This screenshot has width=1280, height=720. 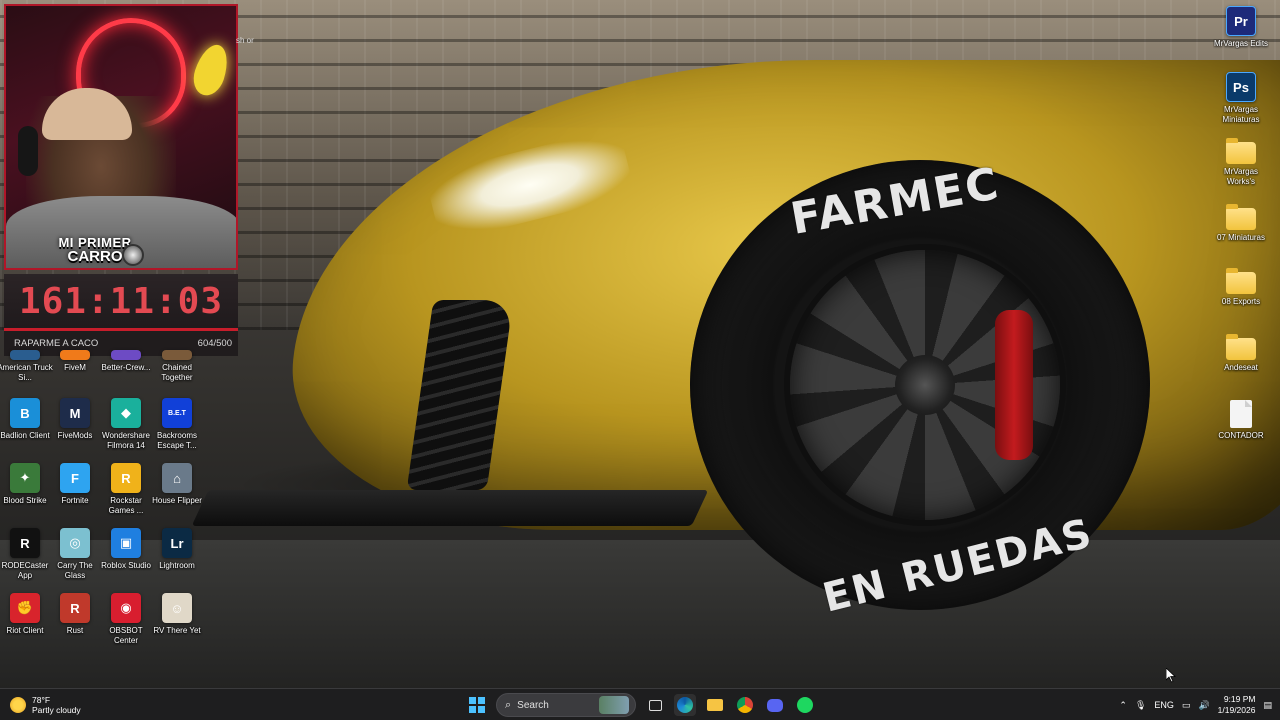 What do you see at coordinates (1241, 170) in the screenshot?
I see `desktop-icon: MrVargas Works's` at bounding box center [1241, 170].